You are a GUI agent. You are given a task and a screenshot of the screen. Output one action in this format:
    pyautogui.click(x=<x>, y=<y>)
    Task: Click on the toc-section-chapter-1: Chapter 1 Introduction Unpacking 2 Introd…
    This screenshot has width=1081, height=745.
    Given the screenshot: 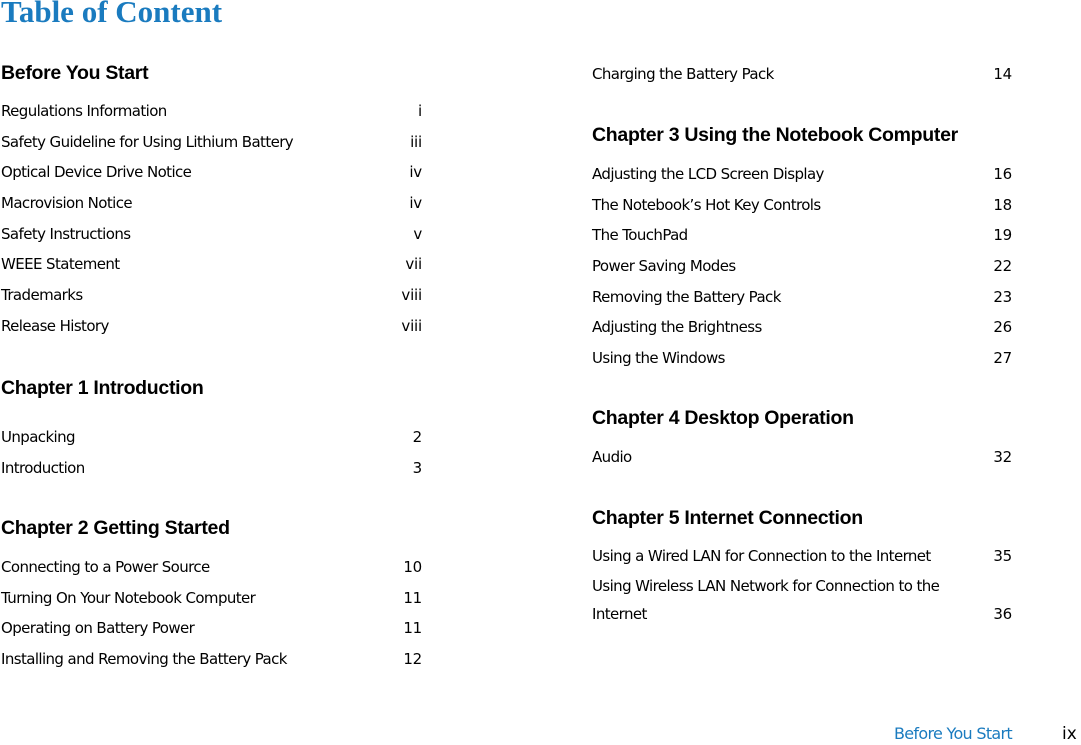 What is the action you would take?
    pyautogui.click(x=211, y=429)
    